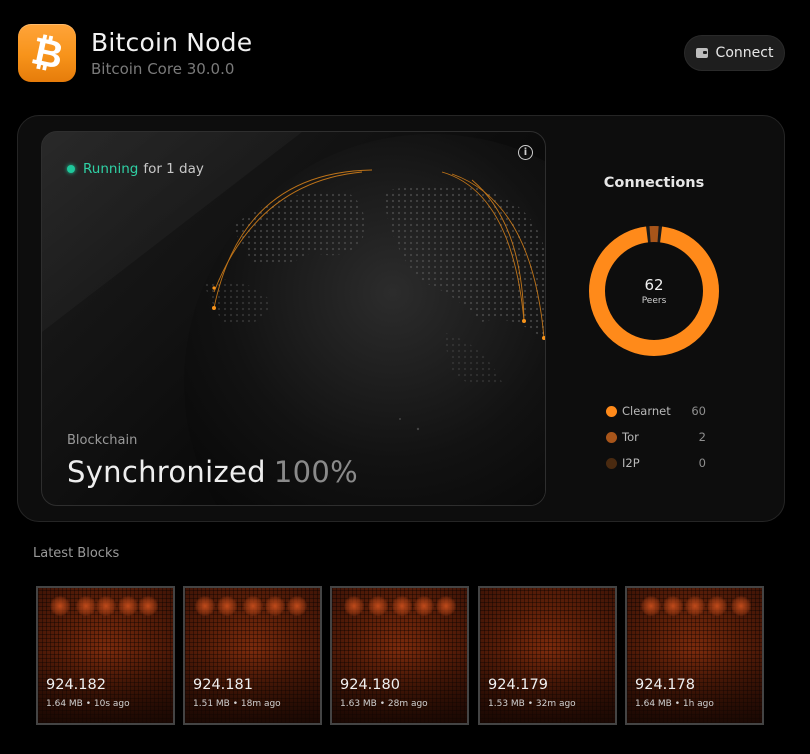 Image resolution: width=810 pixels, height=754 pixels. Describe the element at coordinates (71, 169) in the screenshot. I see `status-indicator-dot` at that location.